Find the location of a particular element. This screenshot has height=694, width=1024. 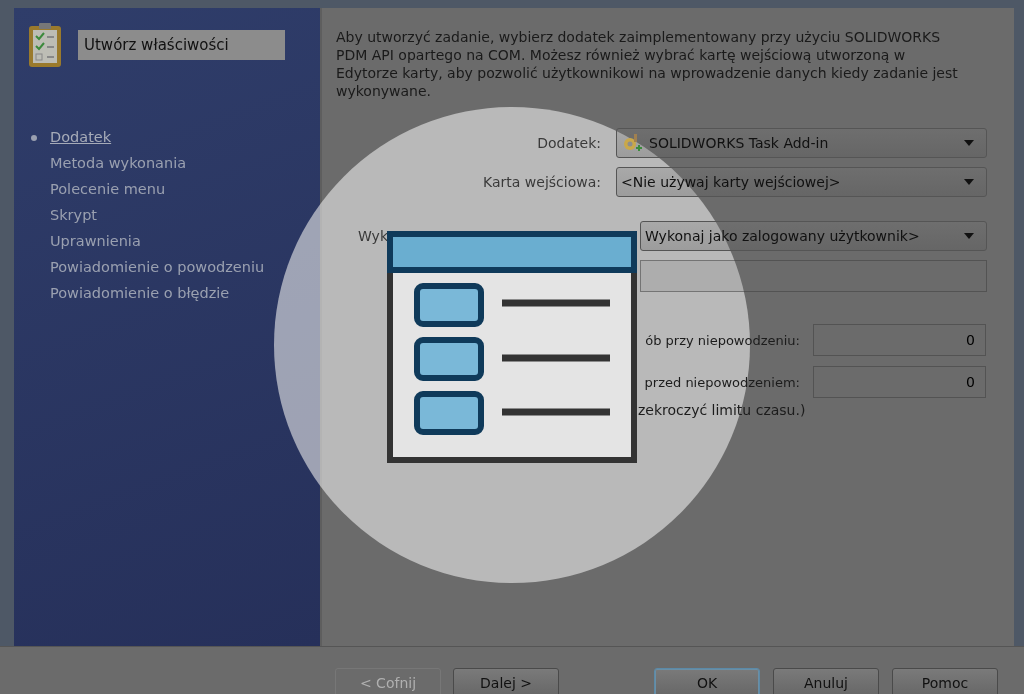

dialog-button: OK is located at coordinates (707, 681).